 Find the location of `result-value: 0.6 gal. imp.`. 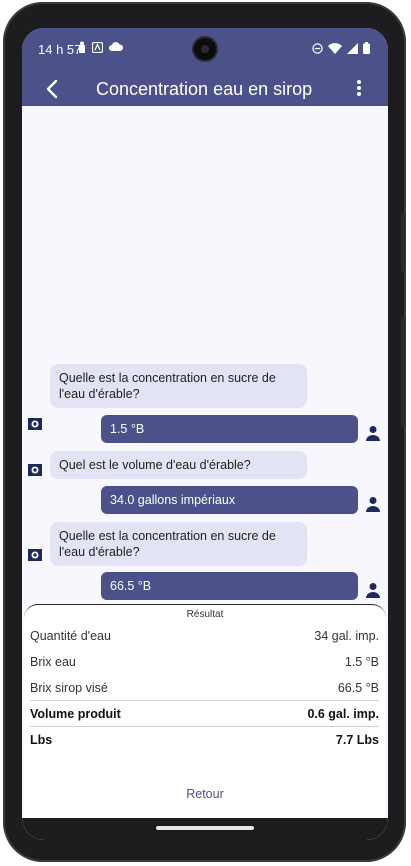

result-value: 0.6 gal. imp. is located at coordinates (343, 714).